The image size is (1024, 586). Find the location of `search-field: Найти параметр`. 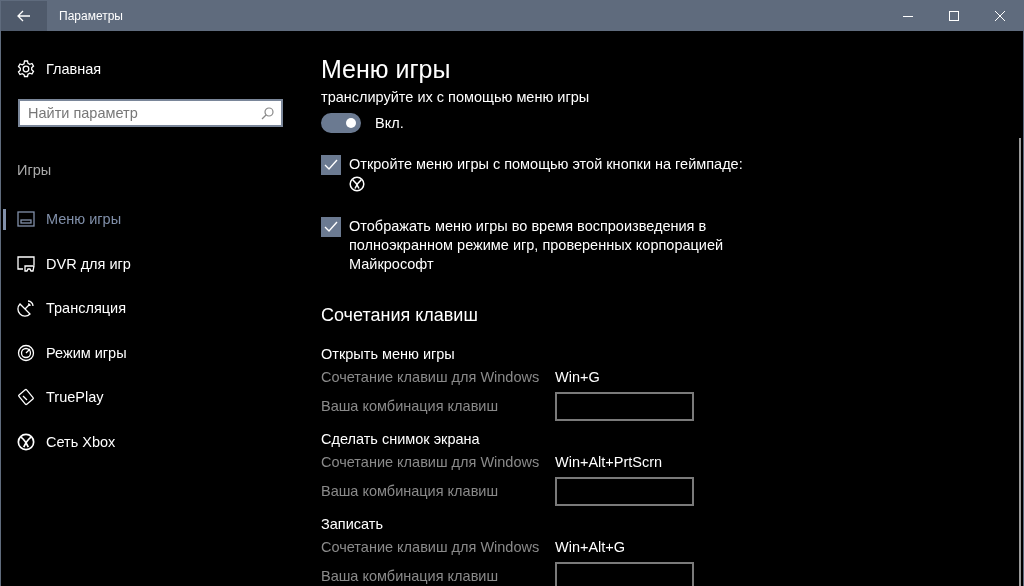

search-field: Найти параметр is located at coordinates (150, 113).